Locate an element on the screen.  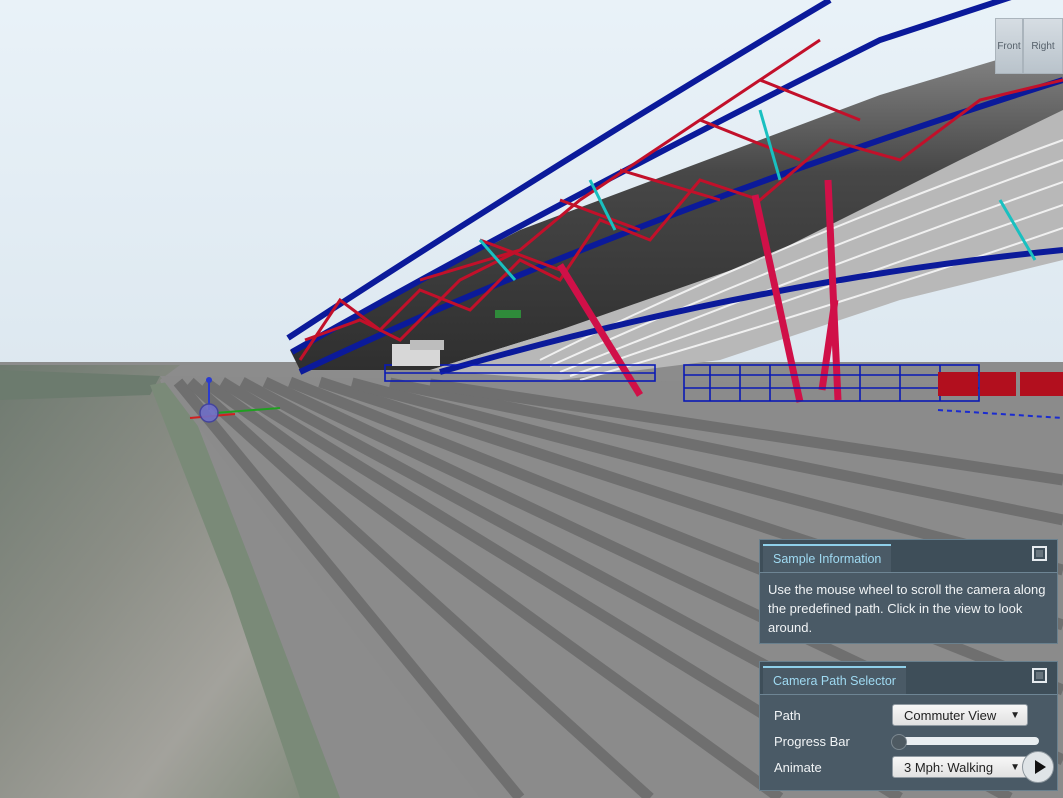
path-row: Path Commuter View ▼ is located at coordinates (911, 715).